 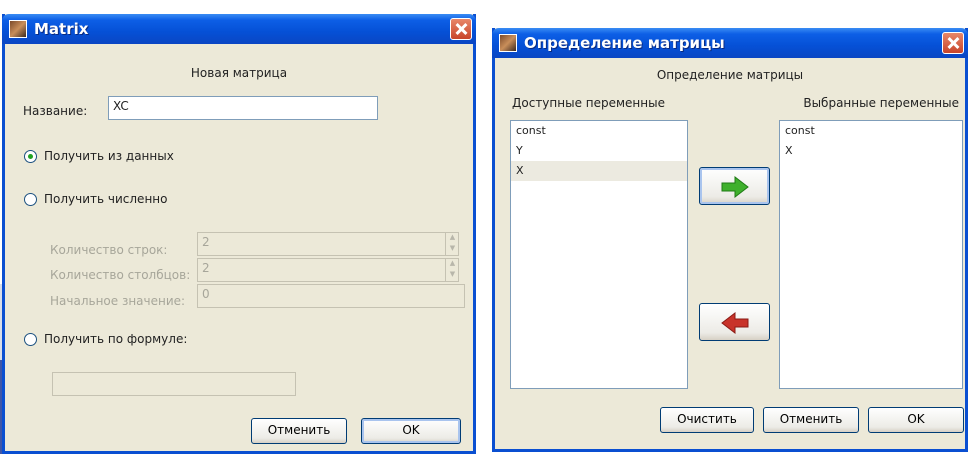 I want to click on radio-from-data, so click(x=30, y=156).